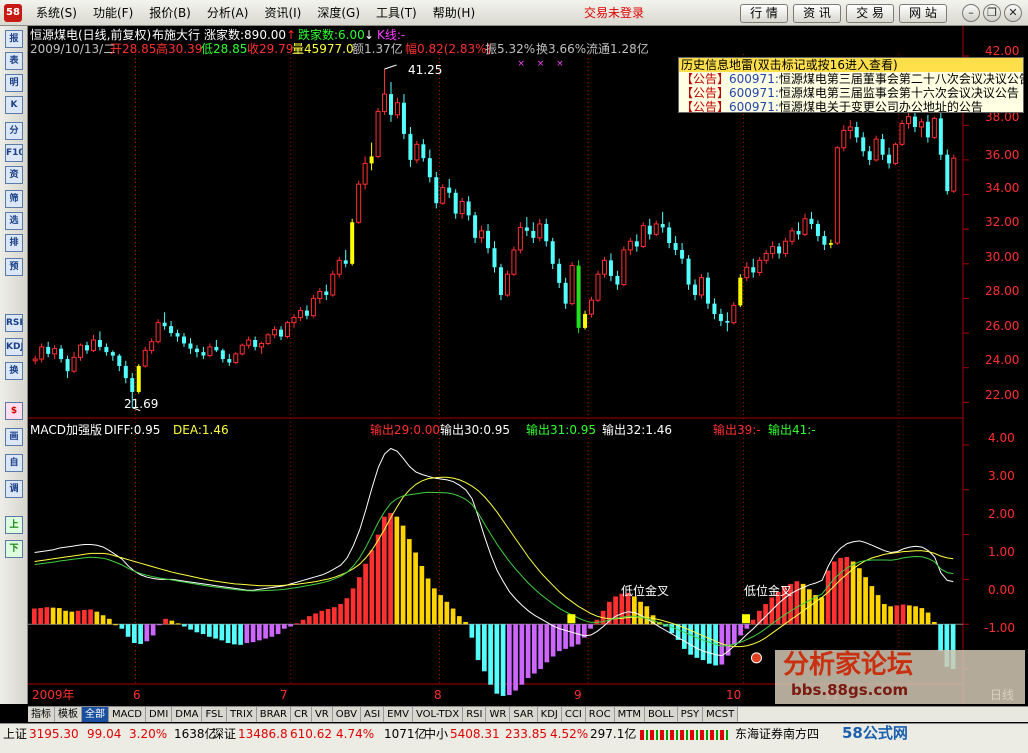 The image size is (1028, 753). What do you see at coordinates (396, 13) in the screenshot?
I see `menu-tools: 工具(T)` at bounding box center [396, 13].